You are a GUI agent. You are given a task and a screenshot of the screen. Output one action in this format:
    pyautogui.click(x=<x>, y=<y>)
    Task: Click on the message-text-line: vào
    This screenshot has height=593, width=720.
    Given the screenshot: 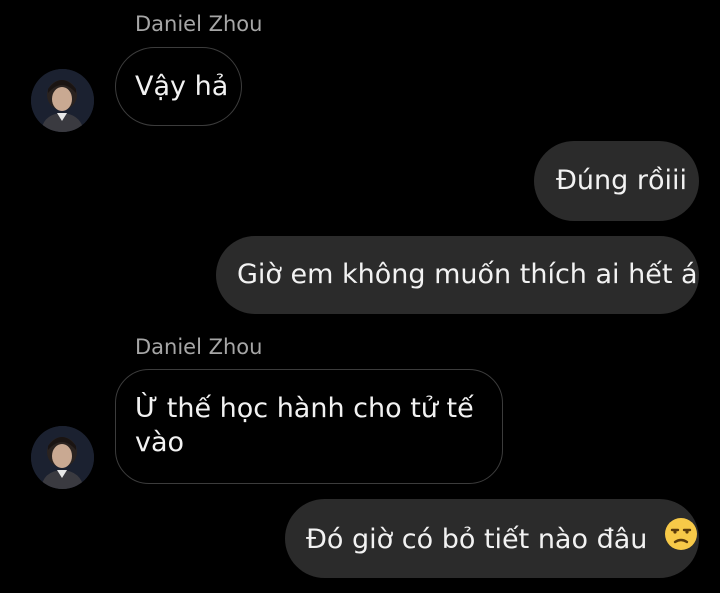 What is the action you would take?
    pyautogui.click(x=160, y=442)
    